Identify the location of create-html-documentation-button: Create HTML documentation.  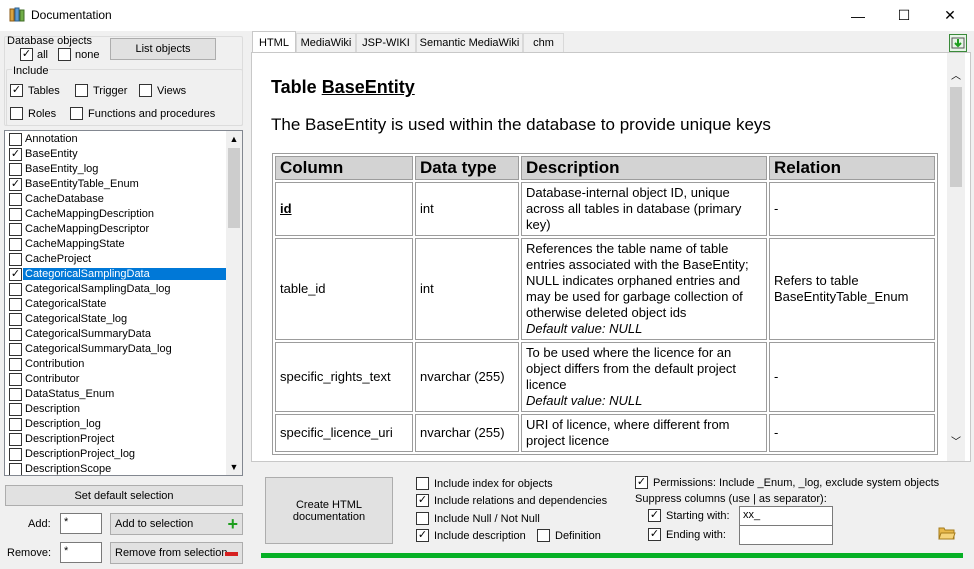
(329, 510).